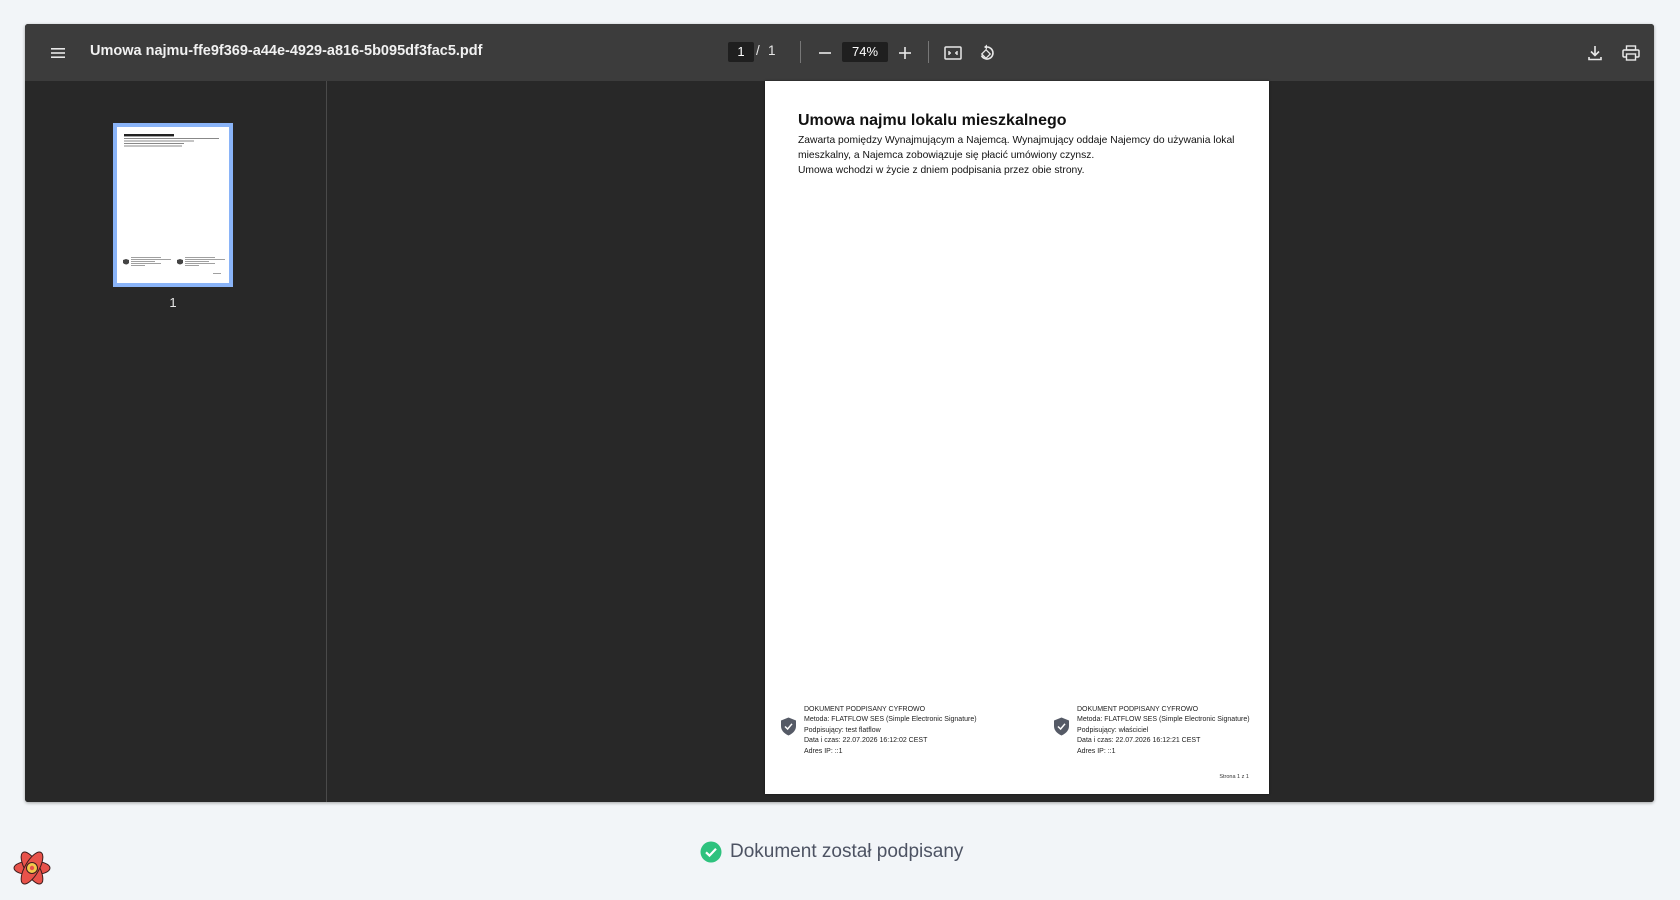 This screenshot has width=1680, height=900. What do you see at coordinates (842, 730) in the screenshot?
I see `signature-signer: Podpisujący: test flatflow` at bounding box center [842, 730].